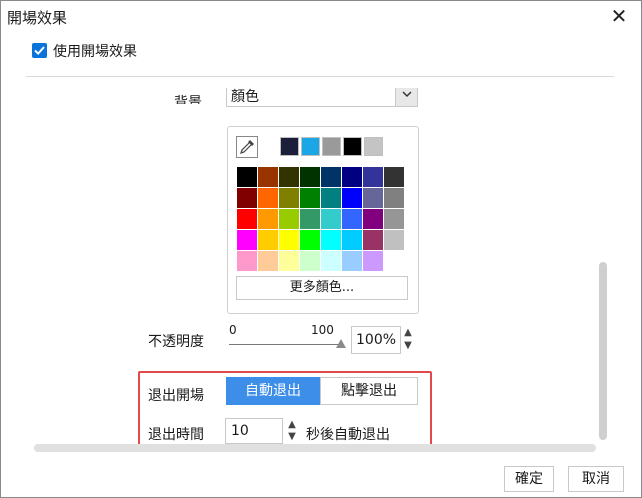 The height and width of the screenshot is (498, 642). What do you see at coordinates (341, 343) in the screenshot?
I see `opacity-slider-thumb` at bounding box center [341, 343].